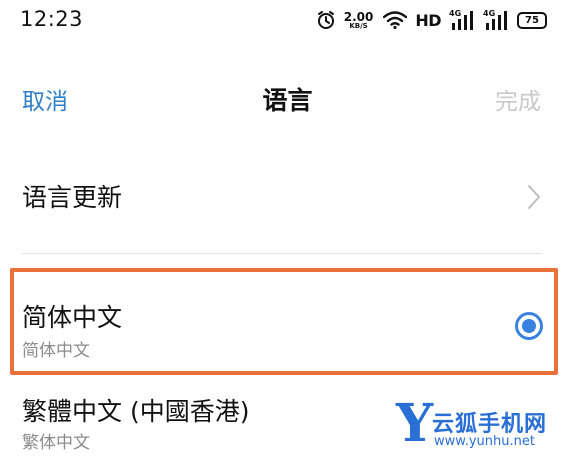 The height and width of the screenshot is (468, 575). I want to click on network-speed-unit: KB/S, so click(358, 25).